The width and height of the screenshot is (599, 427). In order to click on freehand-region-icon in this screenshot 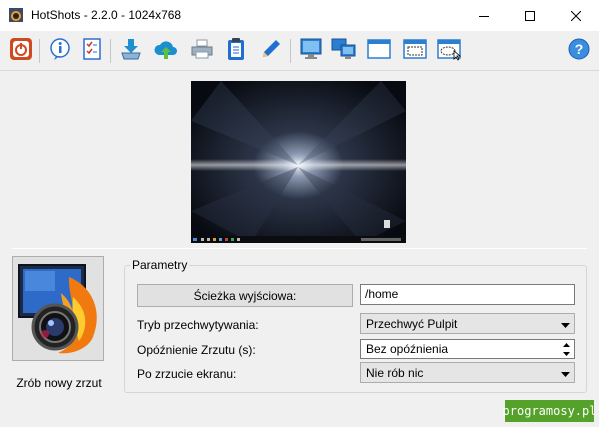, I will do `click(450, 50)`.